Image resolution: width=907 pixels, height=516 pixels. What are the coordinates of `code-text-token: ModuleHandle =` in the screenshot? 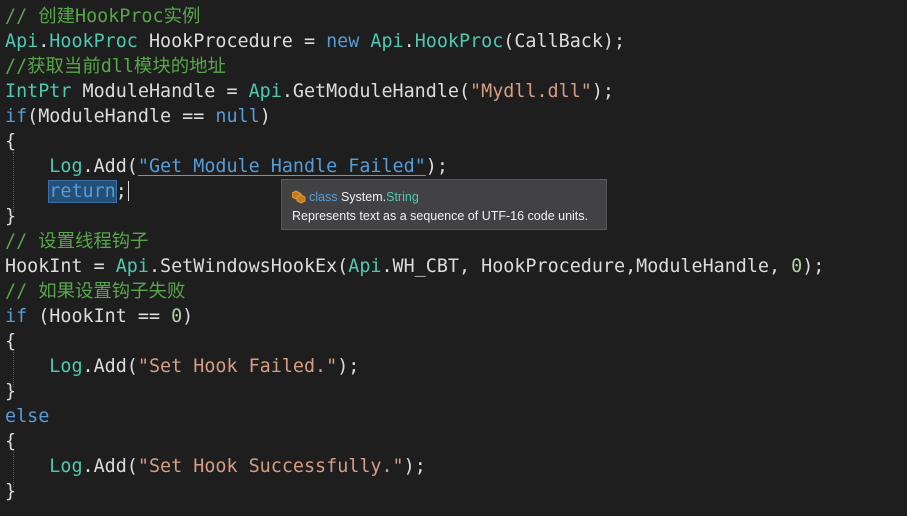 It's located at (160, 91).